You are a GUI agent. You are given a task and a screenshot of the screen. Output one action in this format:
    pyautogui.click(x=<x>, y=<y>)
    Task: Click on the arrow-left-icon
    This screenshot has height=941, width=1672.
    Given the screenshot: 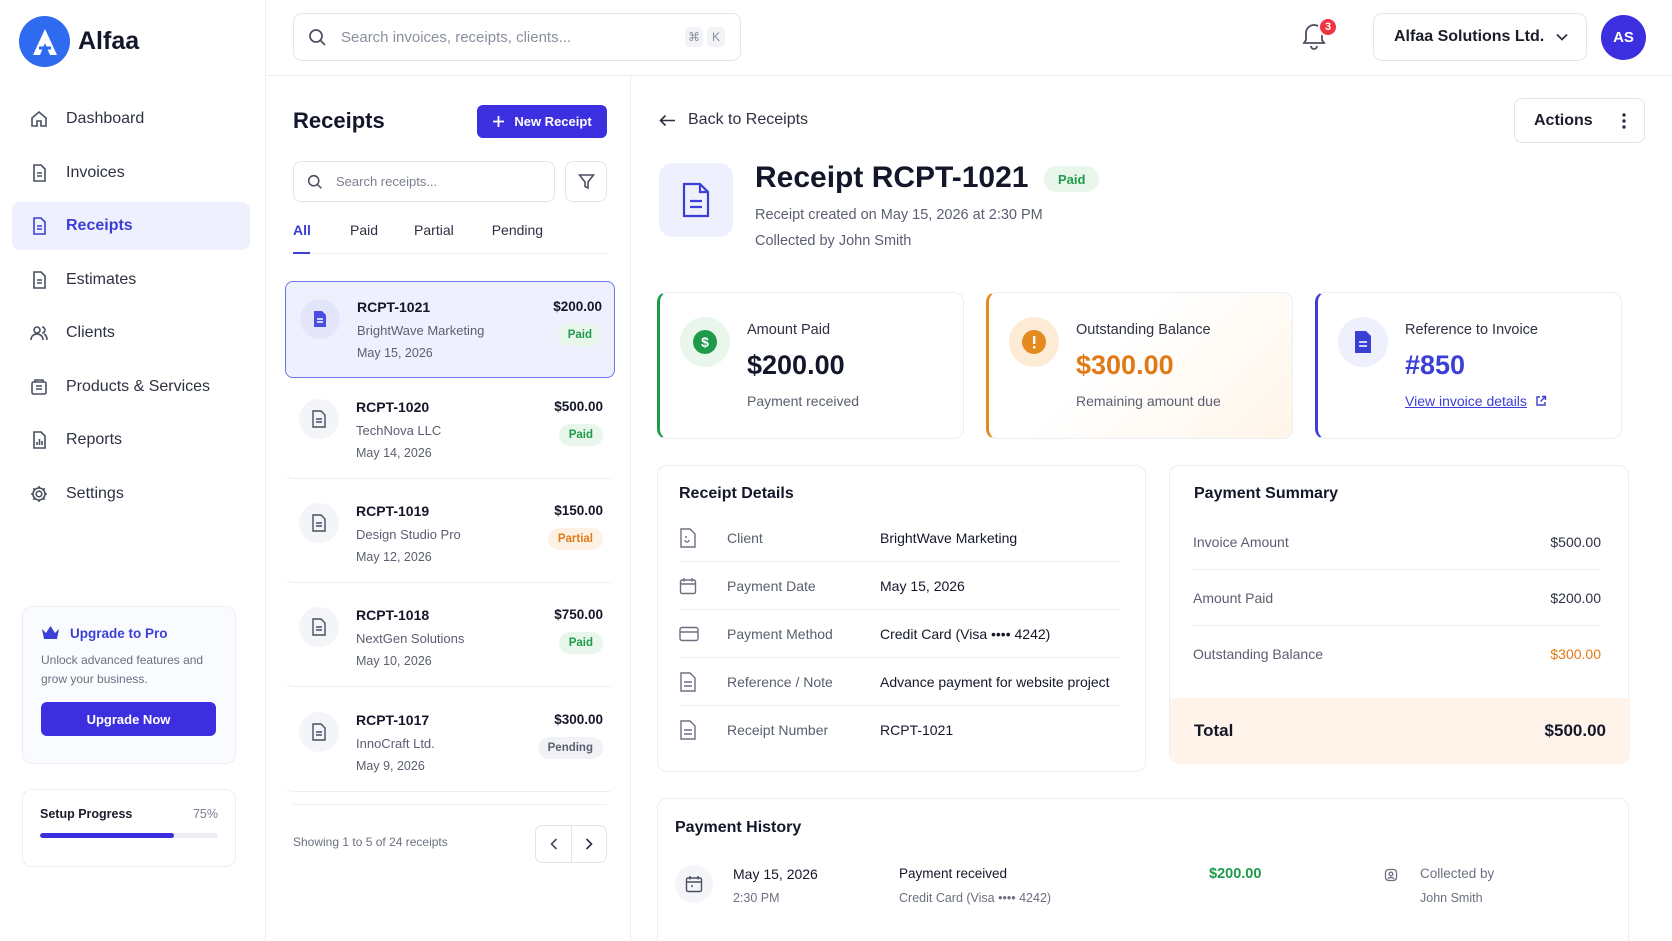 What is the action you would take?
    pyautogui.click(x=667, y=120)
    